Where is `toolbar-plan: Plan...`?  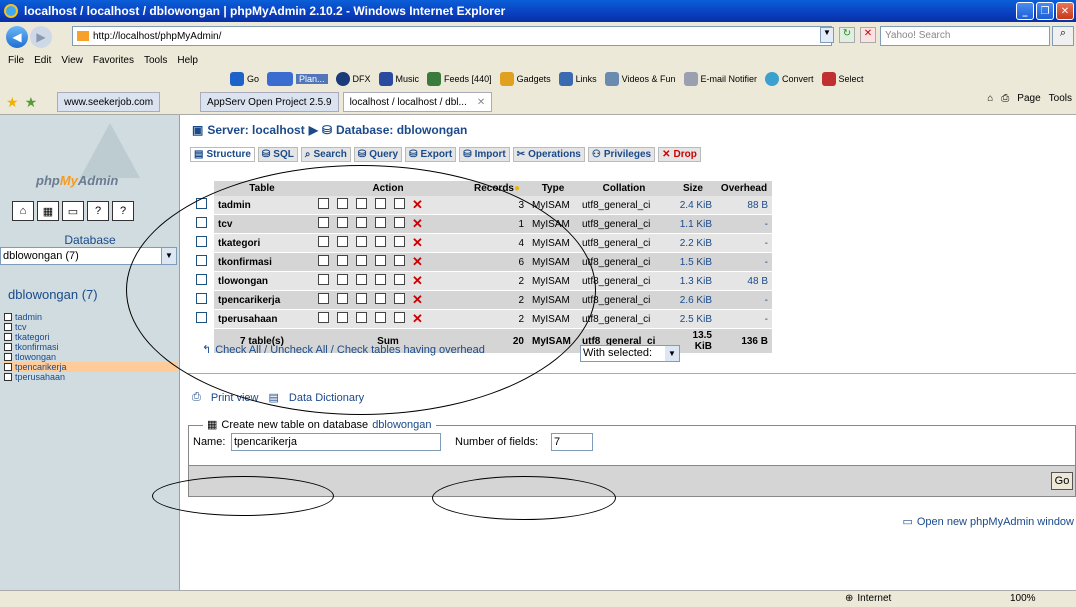
toolbar-plan: Plan... is located at coordinates (297, 79).